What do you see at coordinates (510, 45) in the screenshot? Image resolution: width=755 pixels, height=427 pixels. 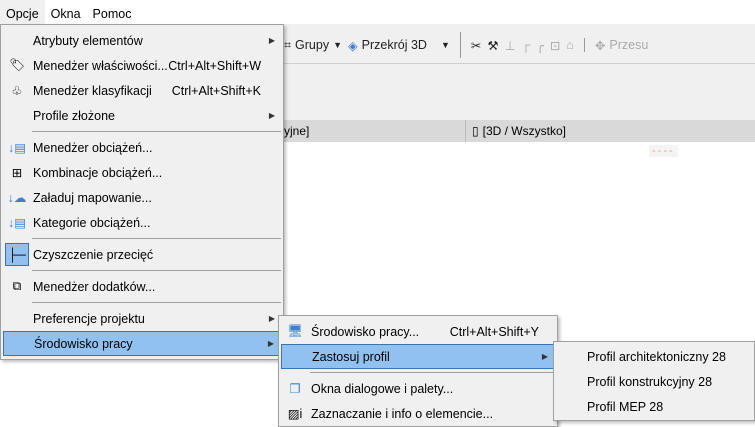 I see `elevate-icon: ⊥` at bounding box center [510, 45].